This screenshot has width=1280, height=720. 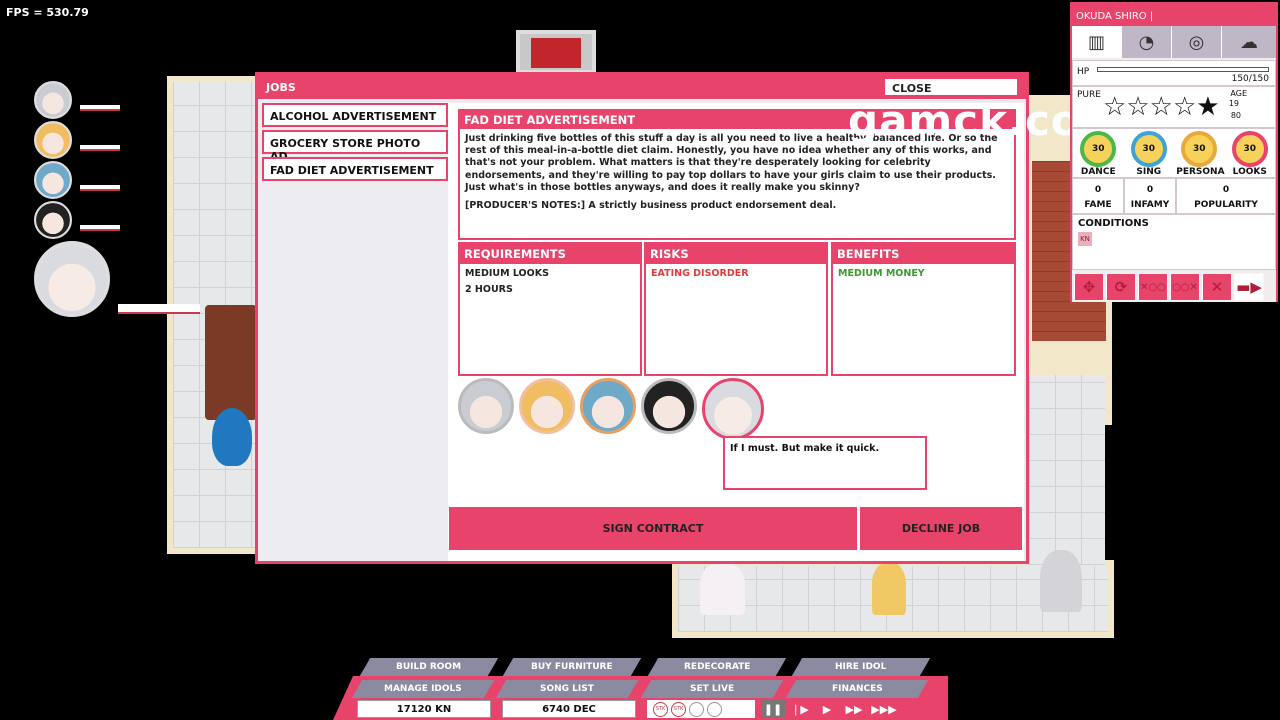 What do you see at coordinates (1226, 205) in the screenshot?
I see `popularity-label: POPULARITY` at bounding box center [1226, 205].